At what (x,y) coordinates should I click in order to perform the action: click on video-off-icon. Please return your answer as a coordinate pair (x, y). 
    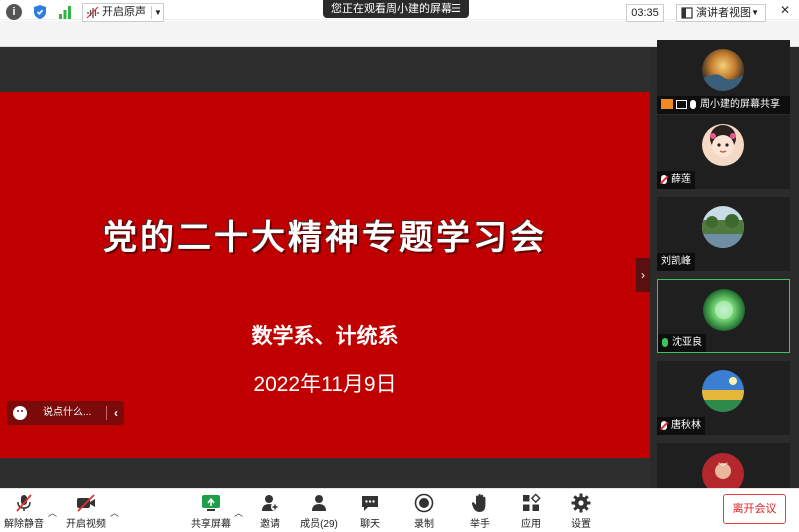
    Looking at the image, I should click on (86, 503).